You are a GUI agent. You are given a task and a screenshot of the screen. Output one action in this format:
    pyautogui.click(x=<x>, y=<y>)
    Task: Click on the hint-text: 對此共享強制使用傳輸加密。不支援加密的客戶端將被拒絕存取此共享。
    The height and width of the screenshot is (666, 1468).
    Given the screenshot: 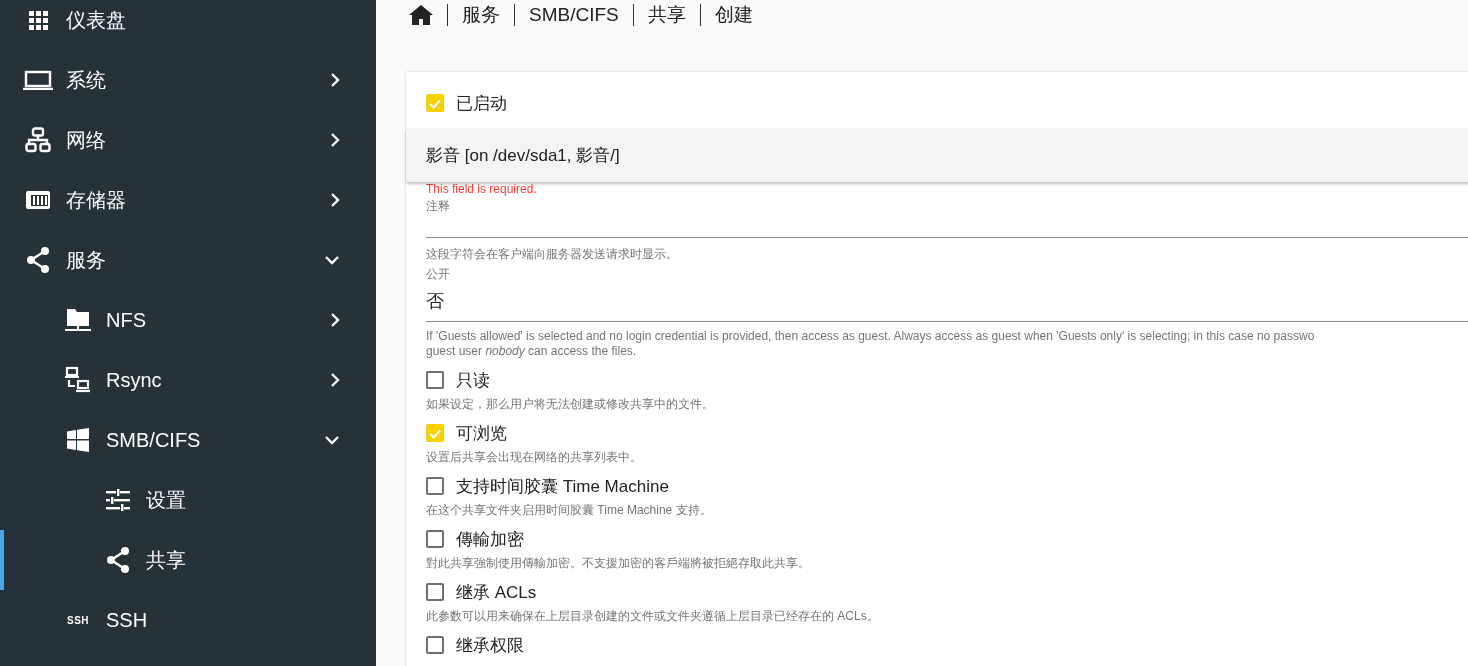 What is the action you would take?
    pyautogui.click(x=618, y=563)
    